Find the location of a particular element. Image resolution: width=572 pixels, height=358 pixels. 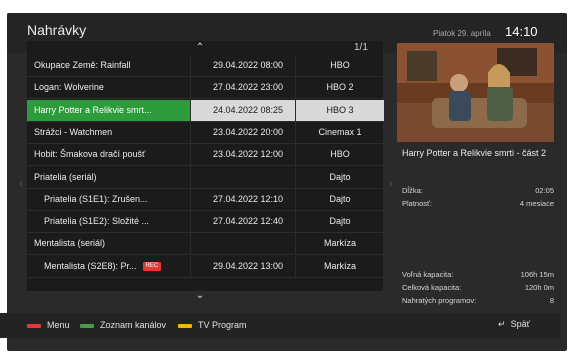

recording-datetime: 27.04.2022 12:10 is located at coordinates (245, 199).